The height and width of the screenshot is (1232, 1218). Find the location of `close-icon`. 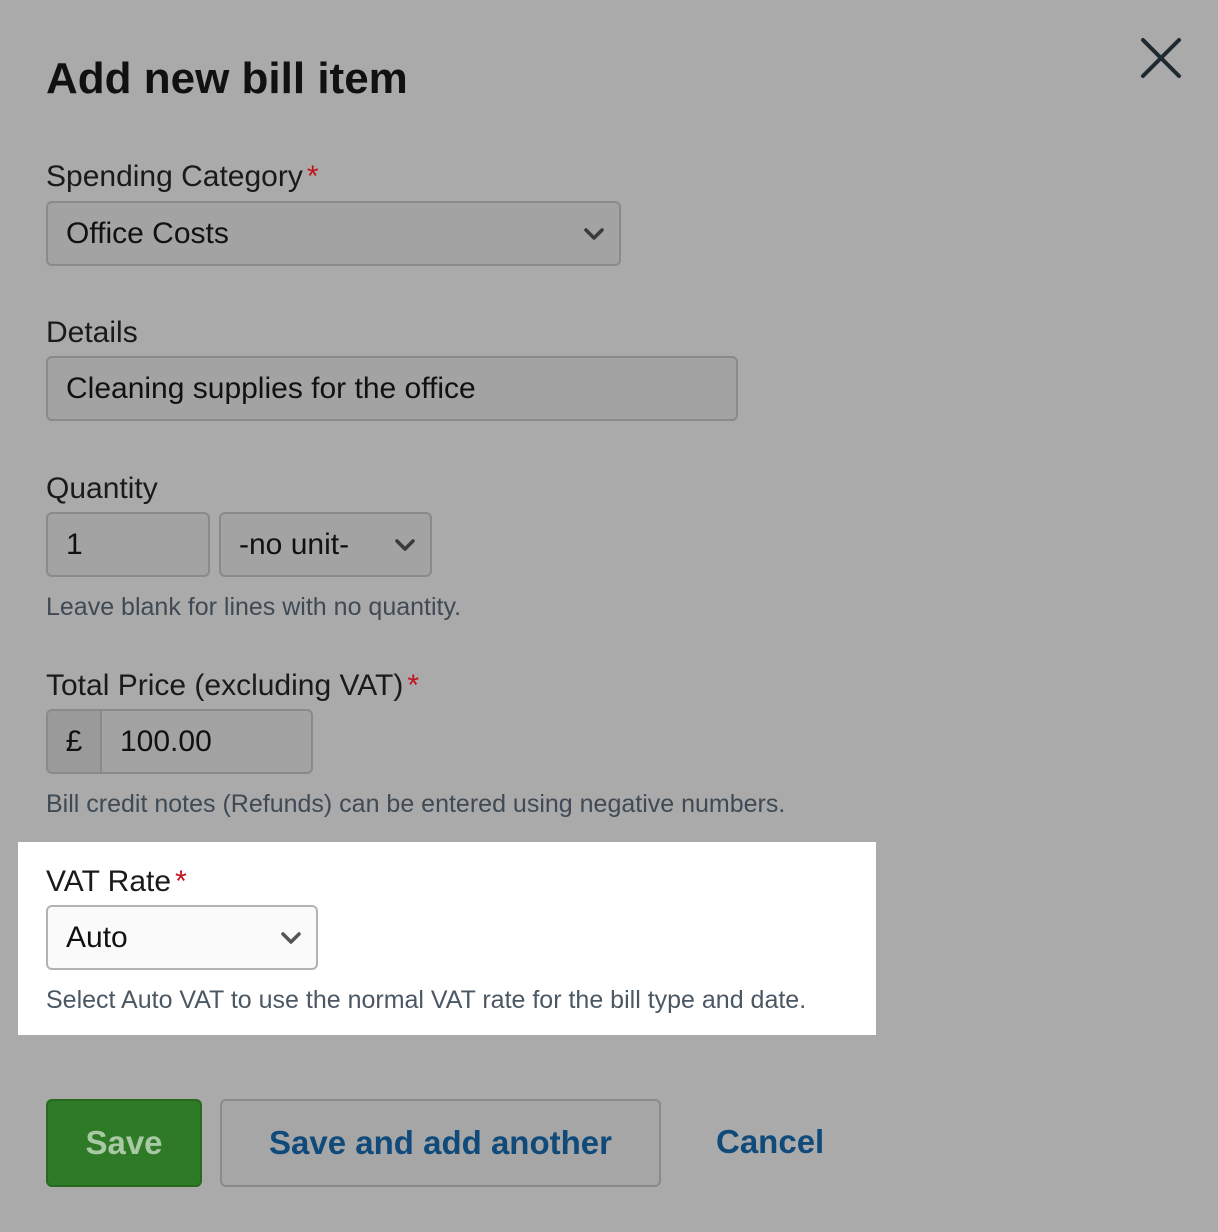

close-icon is located at coordinates (1161, 58).